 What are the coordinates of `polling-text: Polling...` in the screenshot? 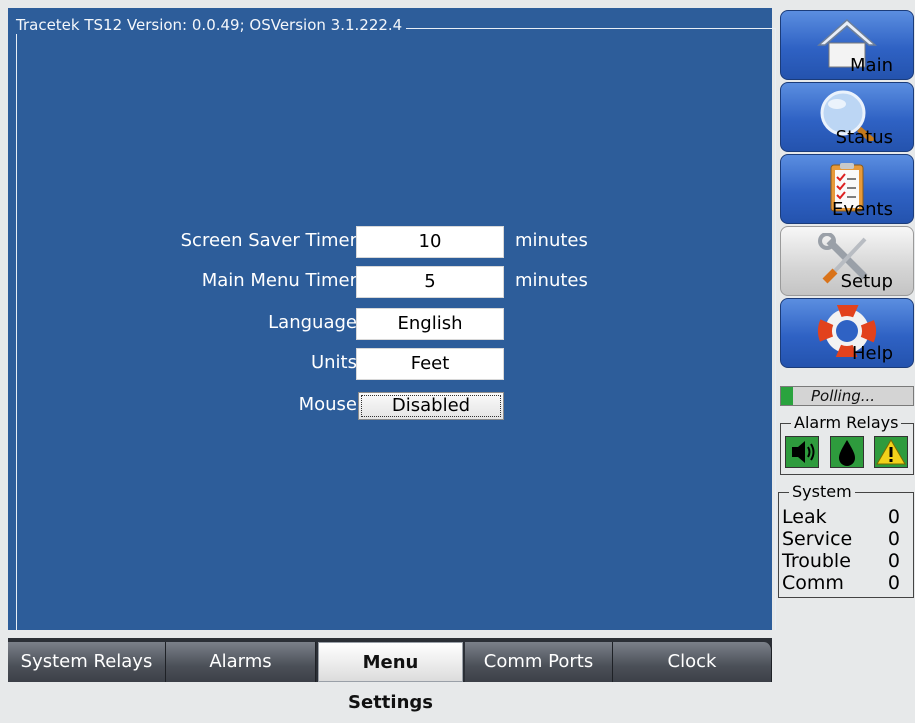 It's located at (843, 396).